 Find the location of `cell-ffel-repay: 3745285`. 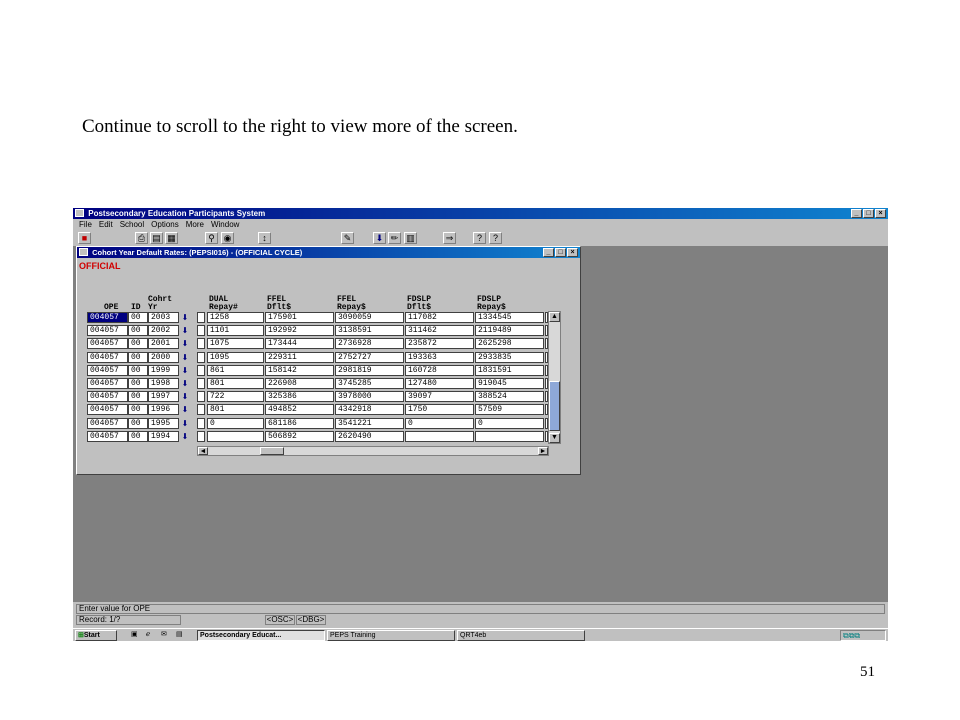

cell-ffel-repay: 3745285 is located at coordinates (369, 383).